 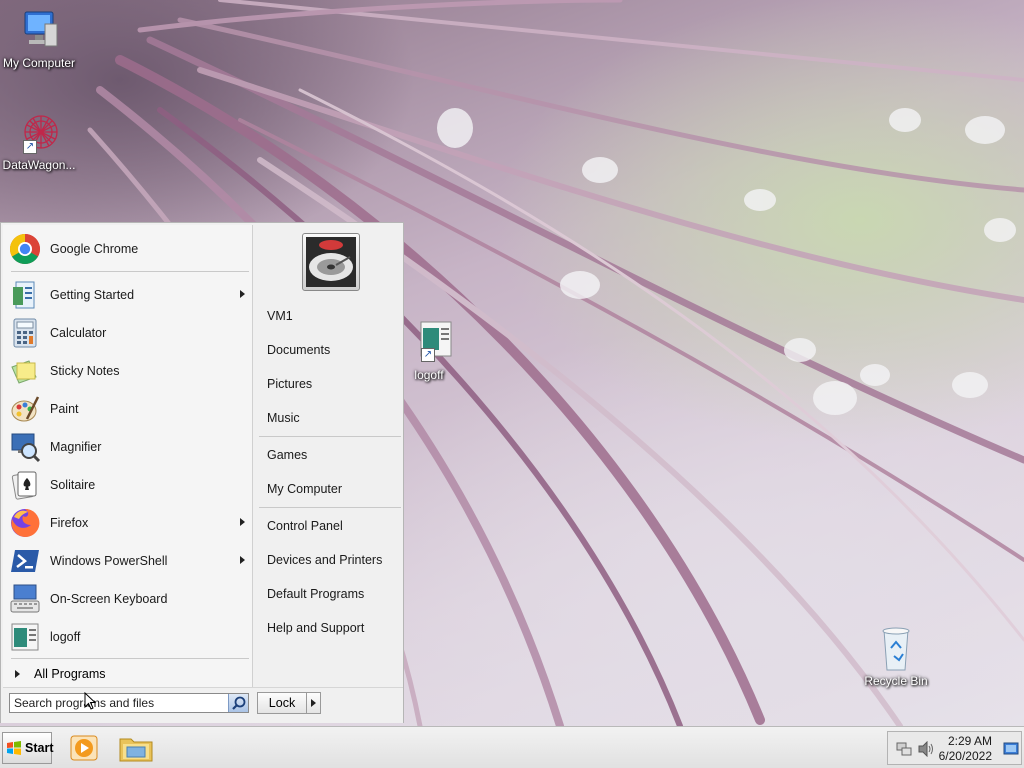 I want to click on computer-icon, so click(x=39, y=31).